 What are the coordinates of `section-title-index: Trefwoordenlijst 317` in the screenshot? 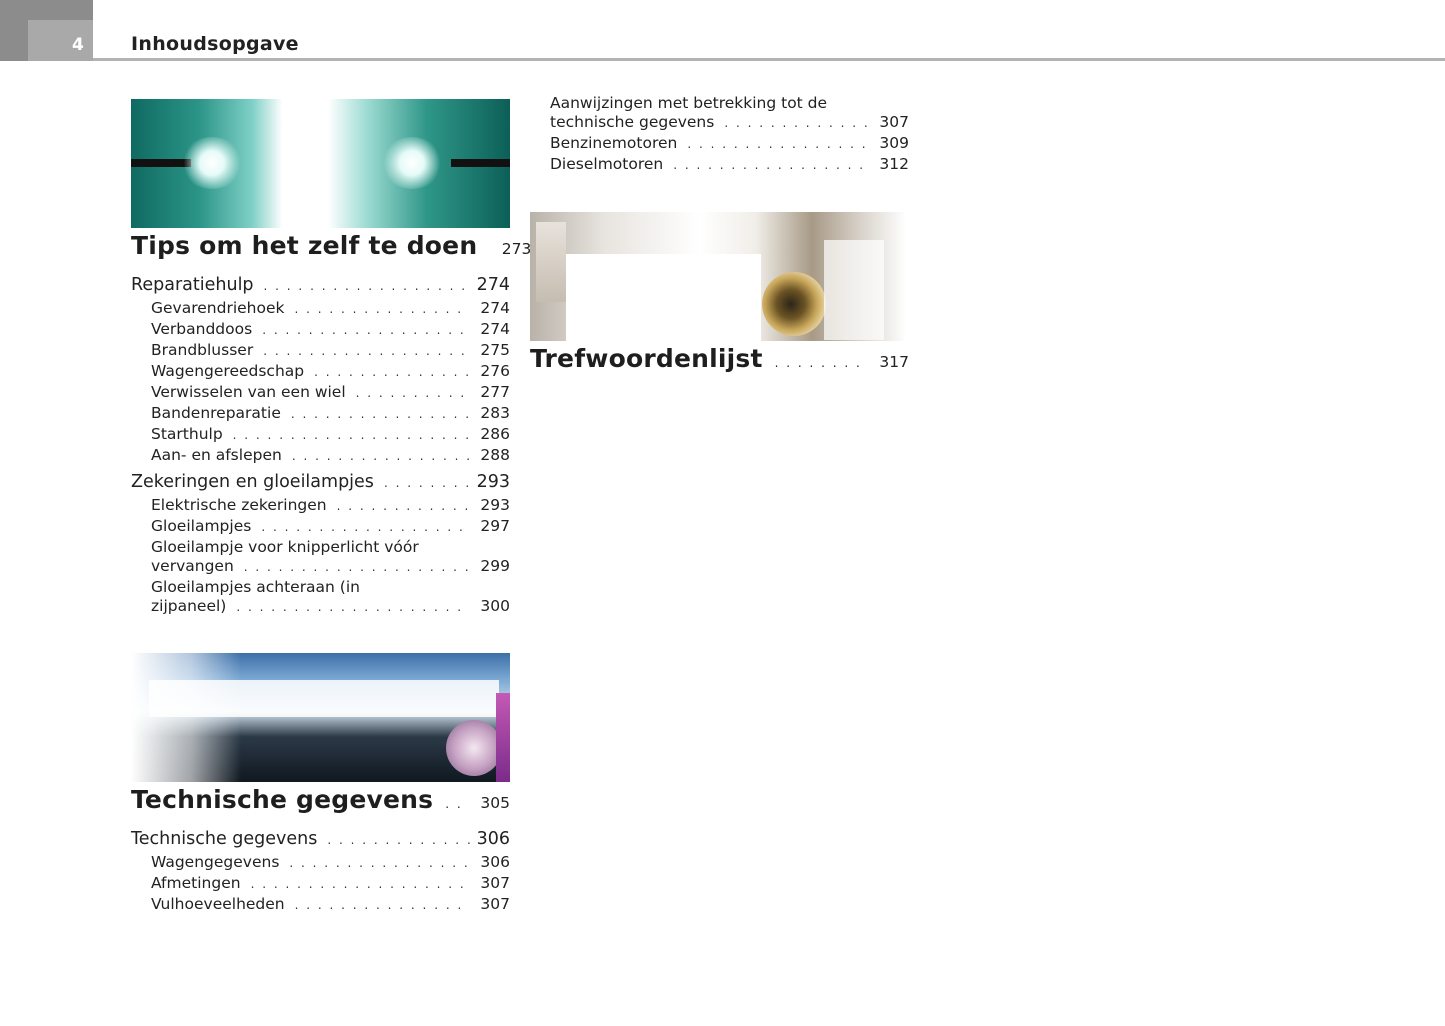 It's located at (719, 358).